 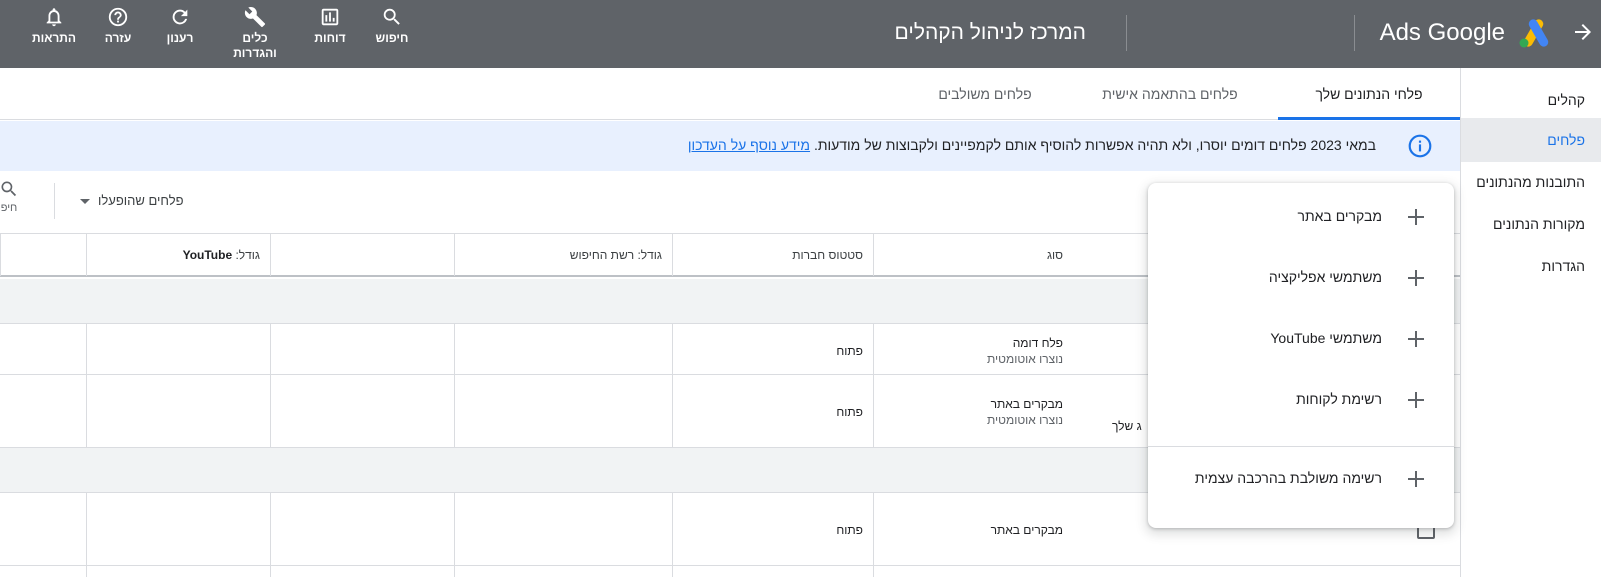 What do you see at coordinates (973, 411) in the screenshot?
I see `cell-type: מבקרים באתר נוצרו אוטומטית` at bounding box center [973, 411].